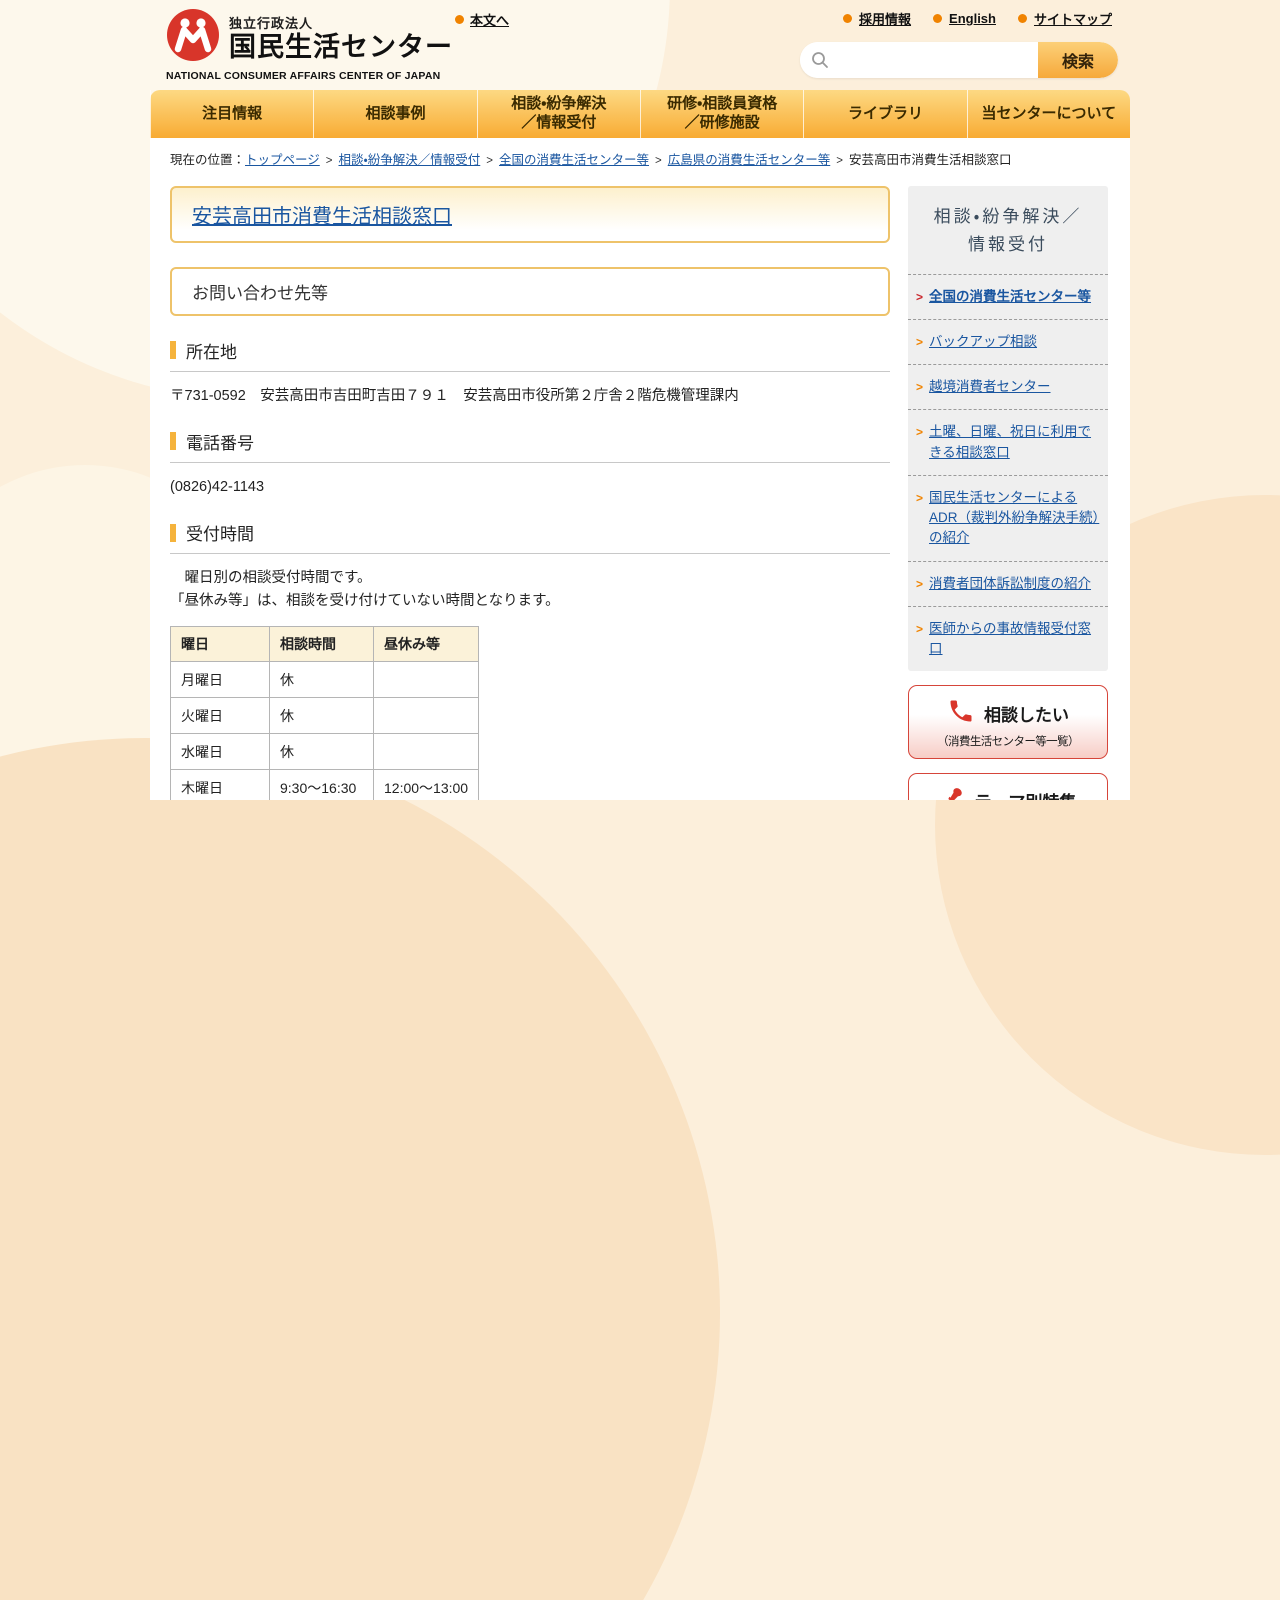 The image size is (1280, 1600). Describe the element at coordinates (321, 784) in the screenshot. I see `hours-cell: 9:30～16:30` at that location.